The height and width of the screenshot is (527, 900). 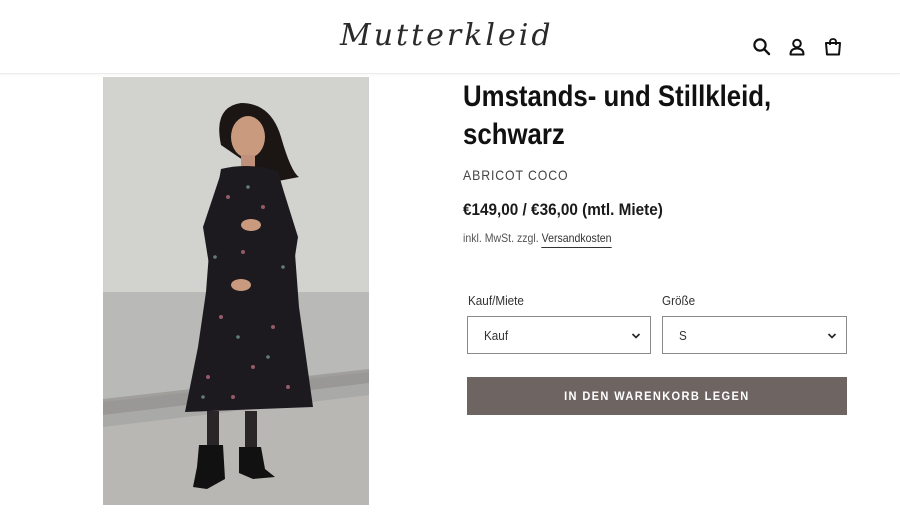 What do you see at coordinates (754, 335) in the screenshot?
I see `size-select: S` at bounding box center [754, 335].